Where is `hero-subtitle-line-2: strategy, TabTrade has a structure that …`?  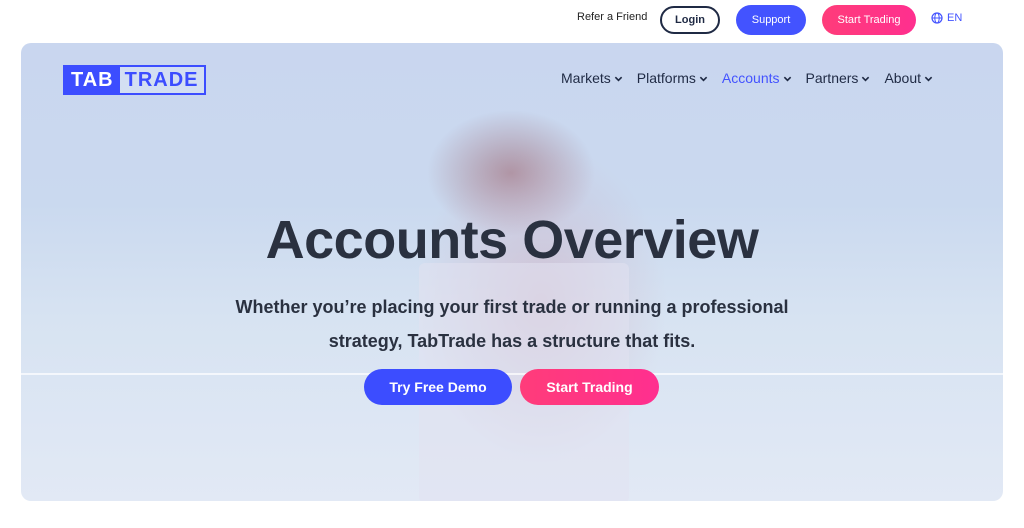
hero-subtitle-line-2: strategy, TabTrade has a structure that … is located at coordinates (512, 341).